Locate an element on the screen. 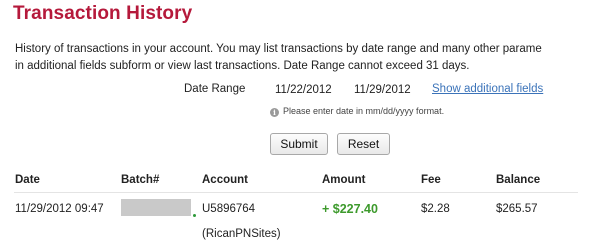 This screenshot has width=590, height=247. table-divider is located at coordinates (296, 192).